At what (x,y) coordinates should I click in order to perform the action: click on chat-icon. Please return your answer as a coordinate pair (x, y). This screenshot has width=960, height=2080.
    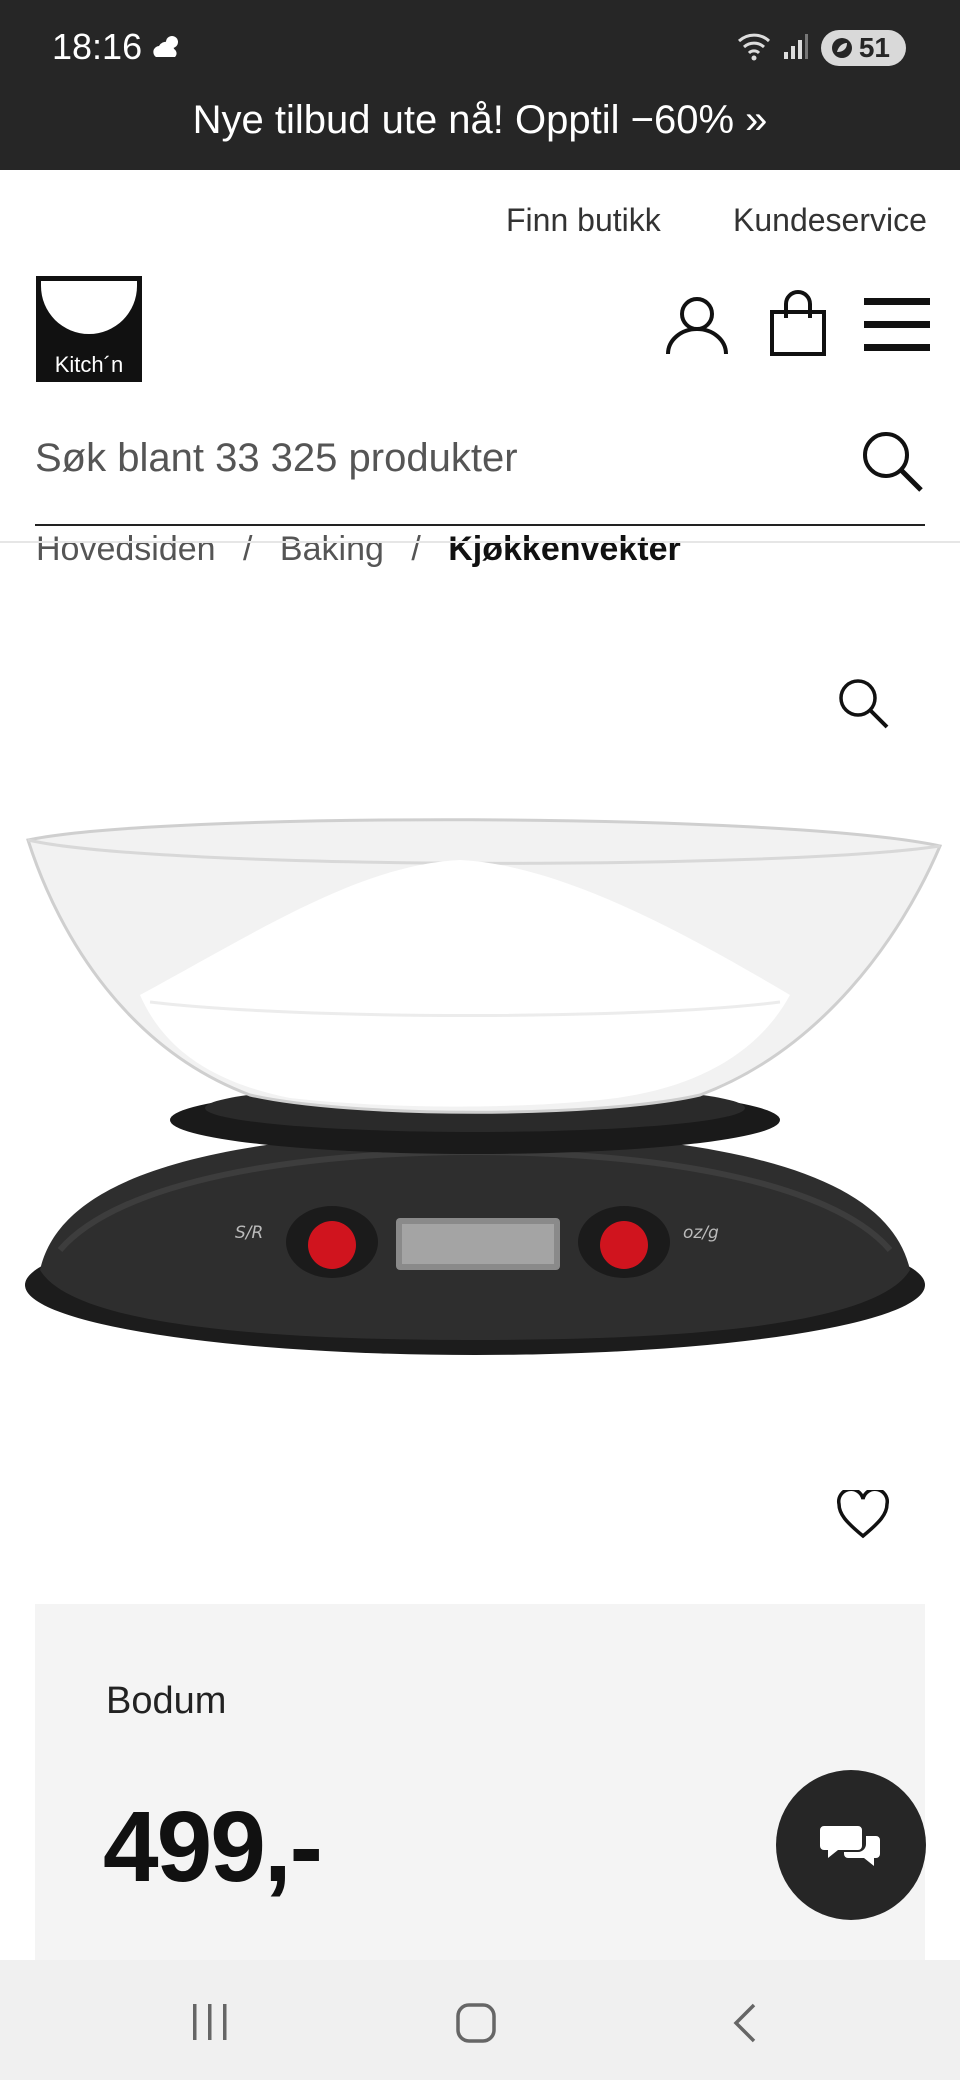
    Looking at the image, I should click on (850, 1846).